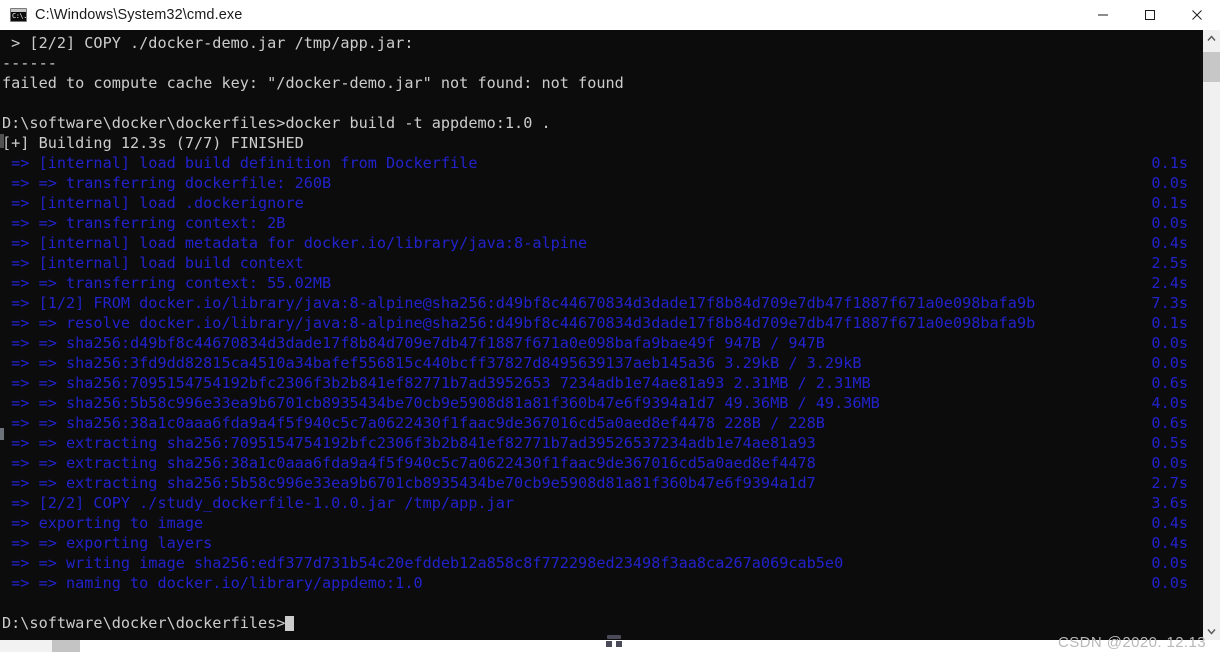  I want to click on edge-artifact-lower, so click(2, 434).